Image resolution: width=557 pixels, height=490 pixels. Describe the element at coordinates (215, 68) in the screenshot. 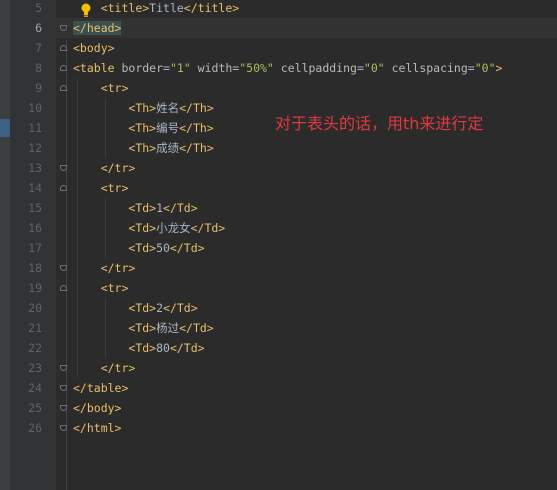

I see `code-token-attr: width` at that location.